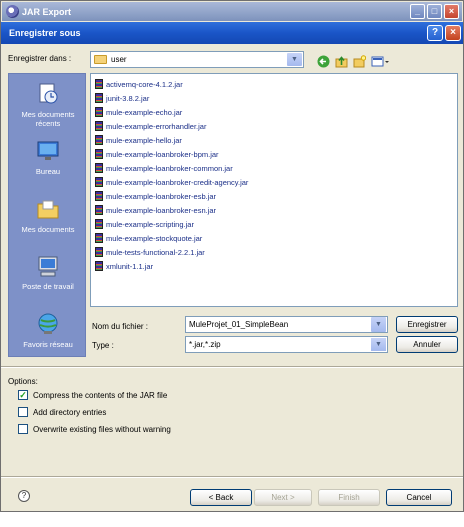  I want to click on file-item: mule-example-echo.jar, so click(138, 112).